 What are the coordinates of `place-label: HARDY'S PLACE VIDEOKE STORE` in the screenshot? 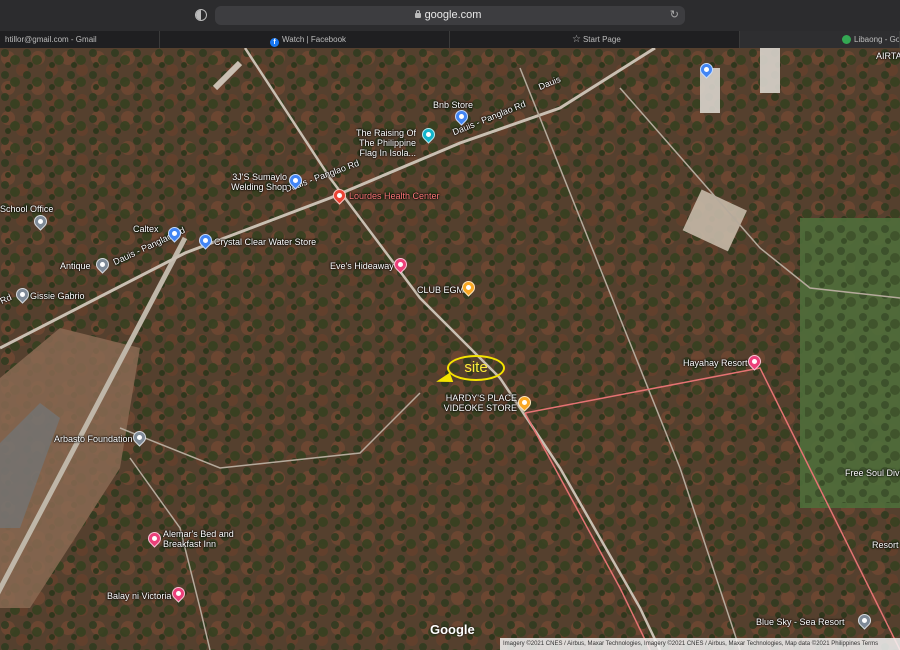 It's located at (474, 403).